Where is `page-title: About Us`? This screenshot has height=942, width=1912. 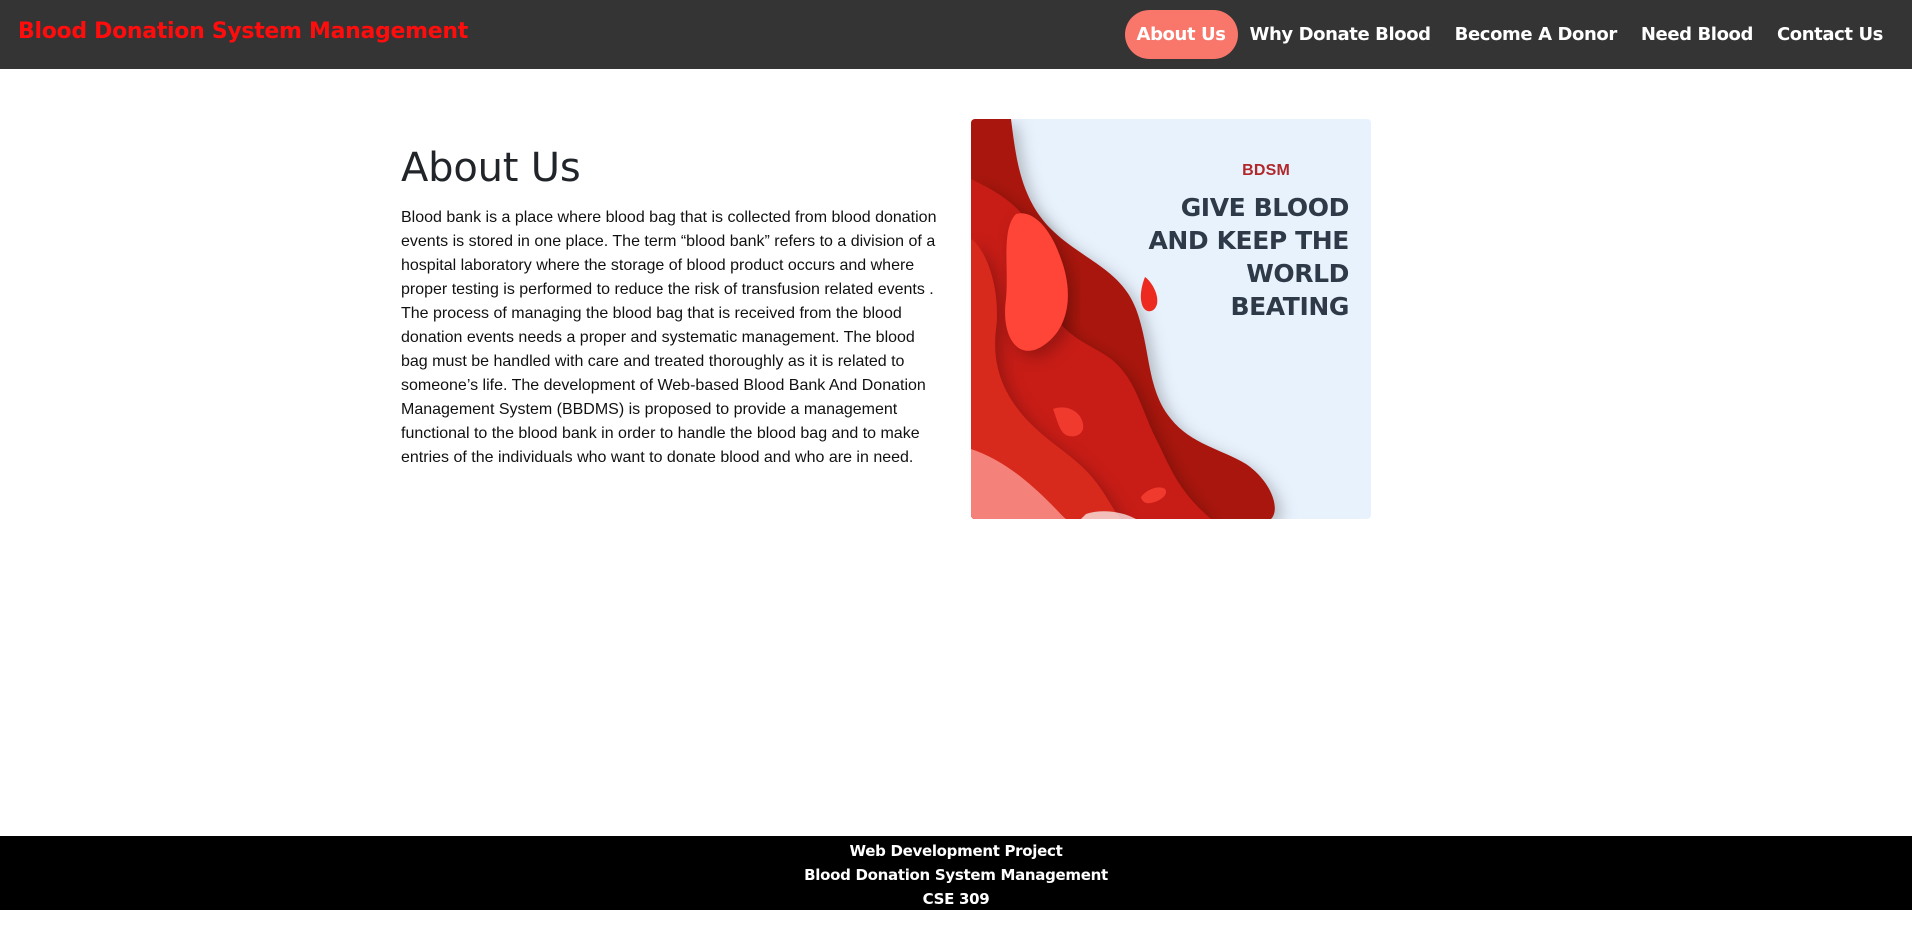 page-title: About Us is located at coordinates (491, 168).